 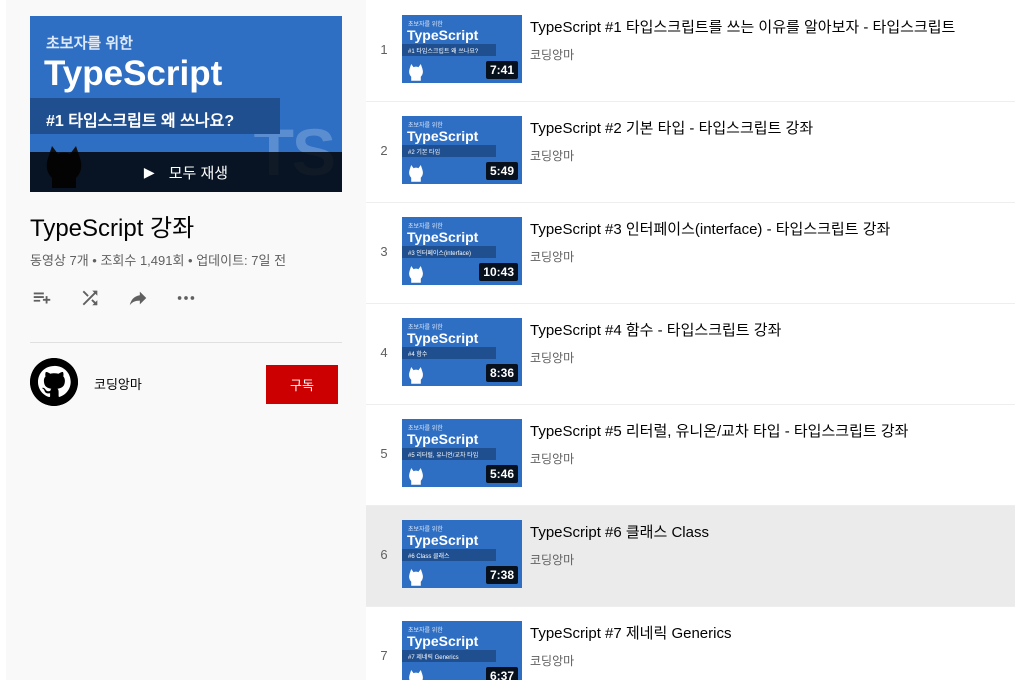 I want to click on video-index: 4, so click(x=384, y=352).